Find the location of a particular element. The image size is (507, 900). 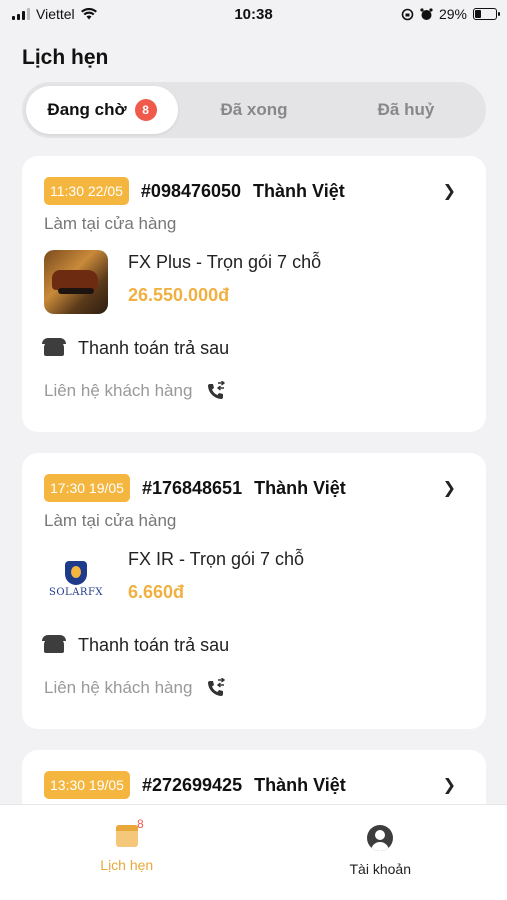

product-thumbnail: SOLARFX is located at coordinates (76, 579).